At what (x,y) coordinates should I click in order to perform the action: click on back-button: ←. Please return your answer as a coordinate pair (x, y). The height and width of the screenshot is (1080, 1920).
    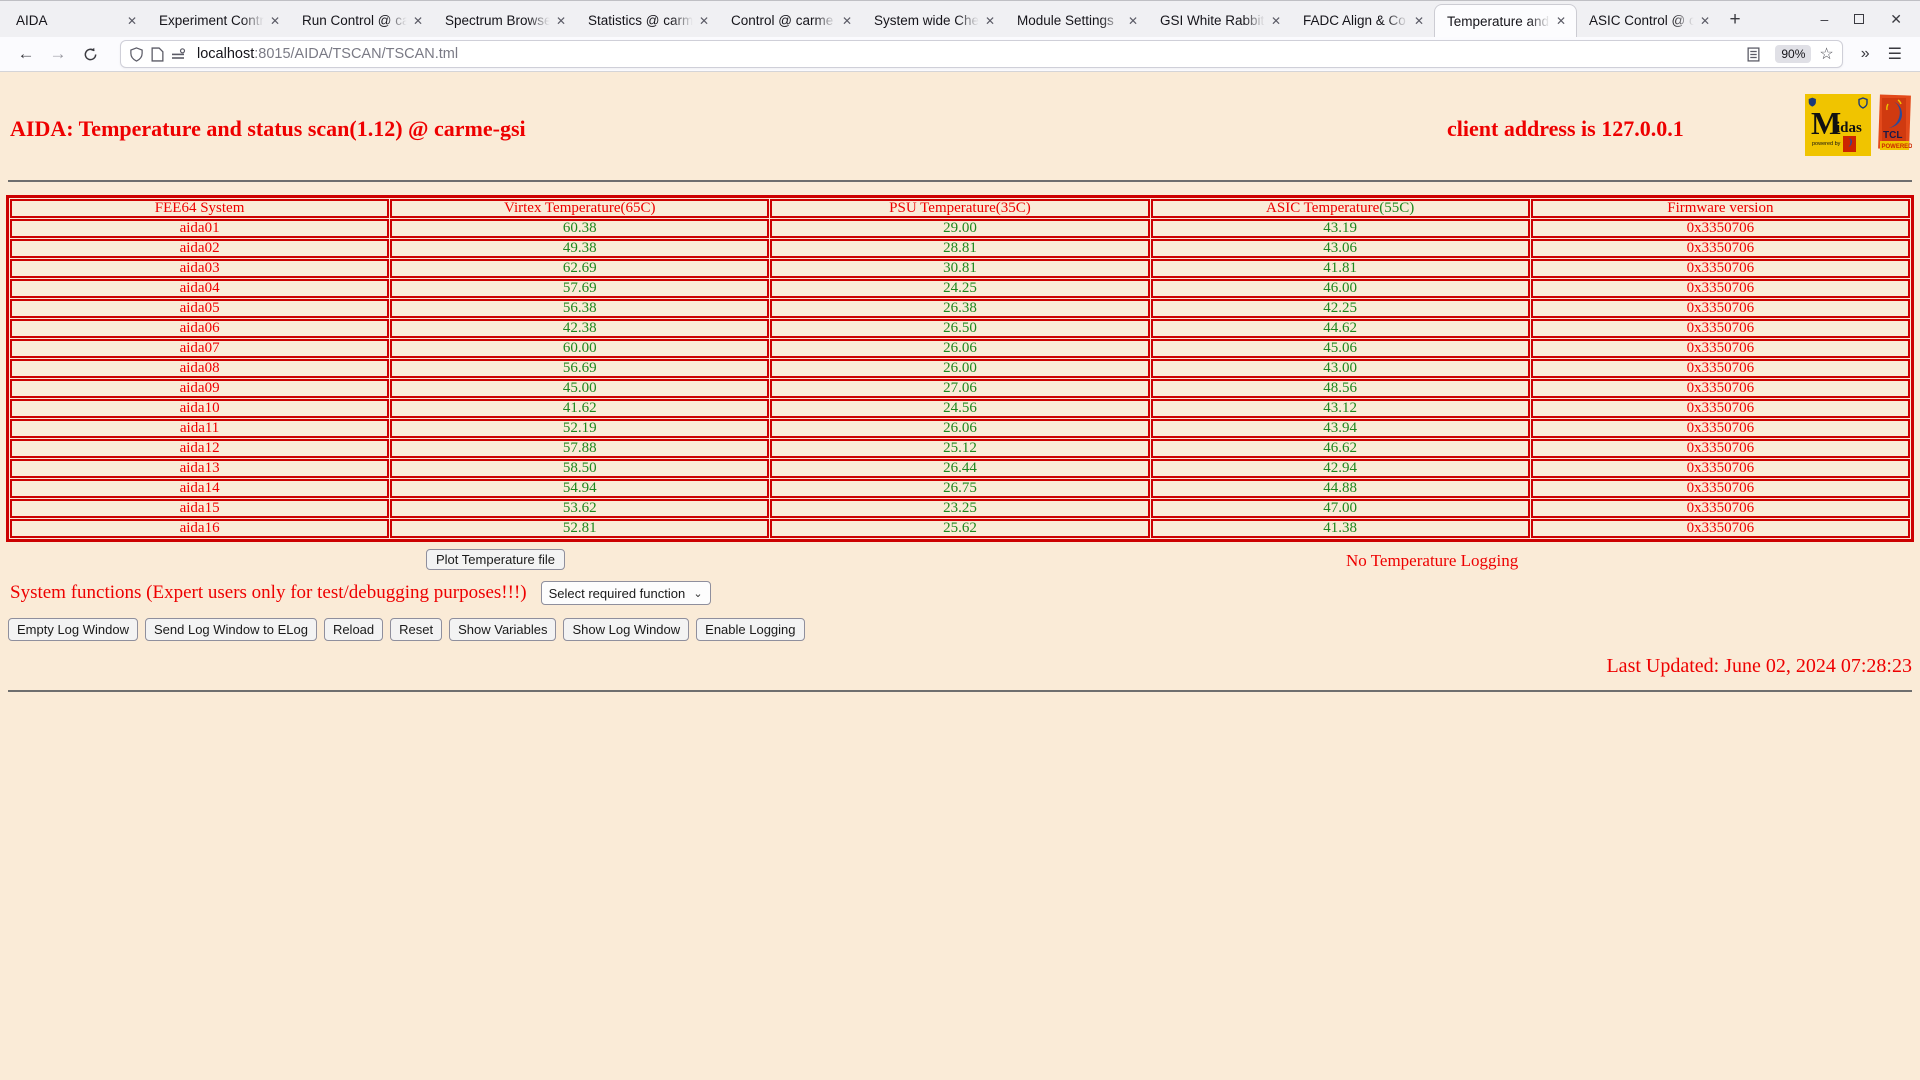
    Looking at the image, I should click on (26, 54).